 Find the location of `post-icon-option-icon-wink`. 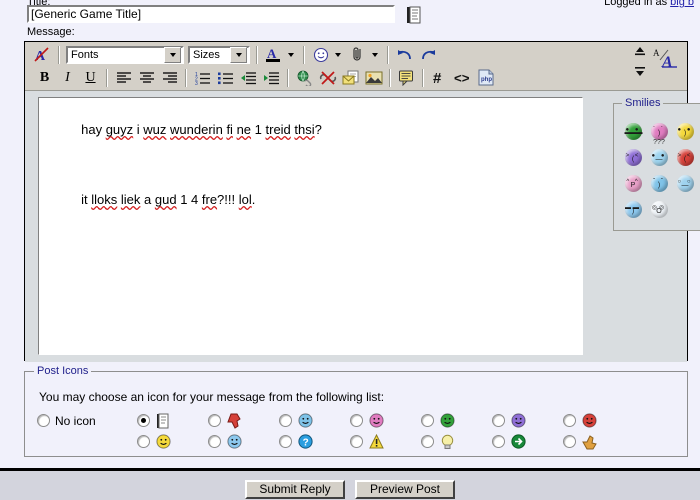

post-icon-option-icon-wink is located at coordinates (314, 420).